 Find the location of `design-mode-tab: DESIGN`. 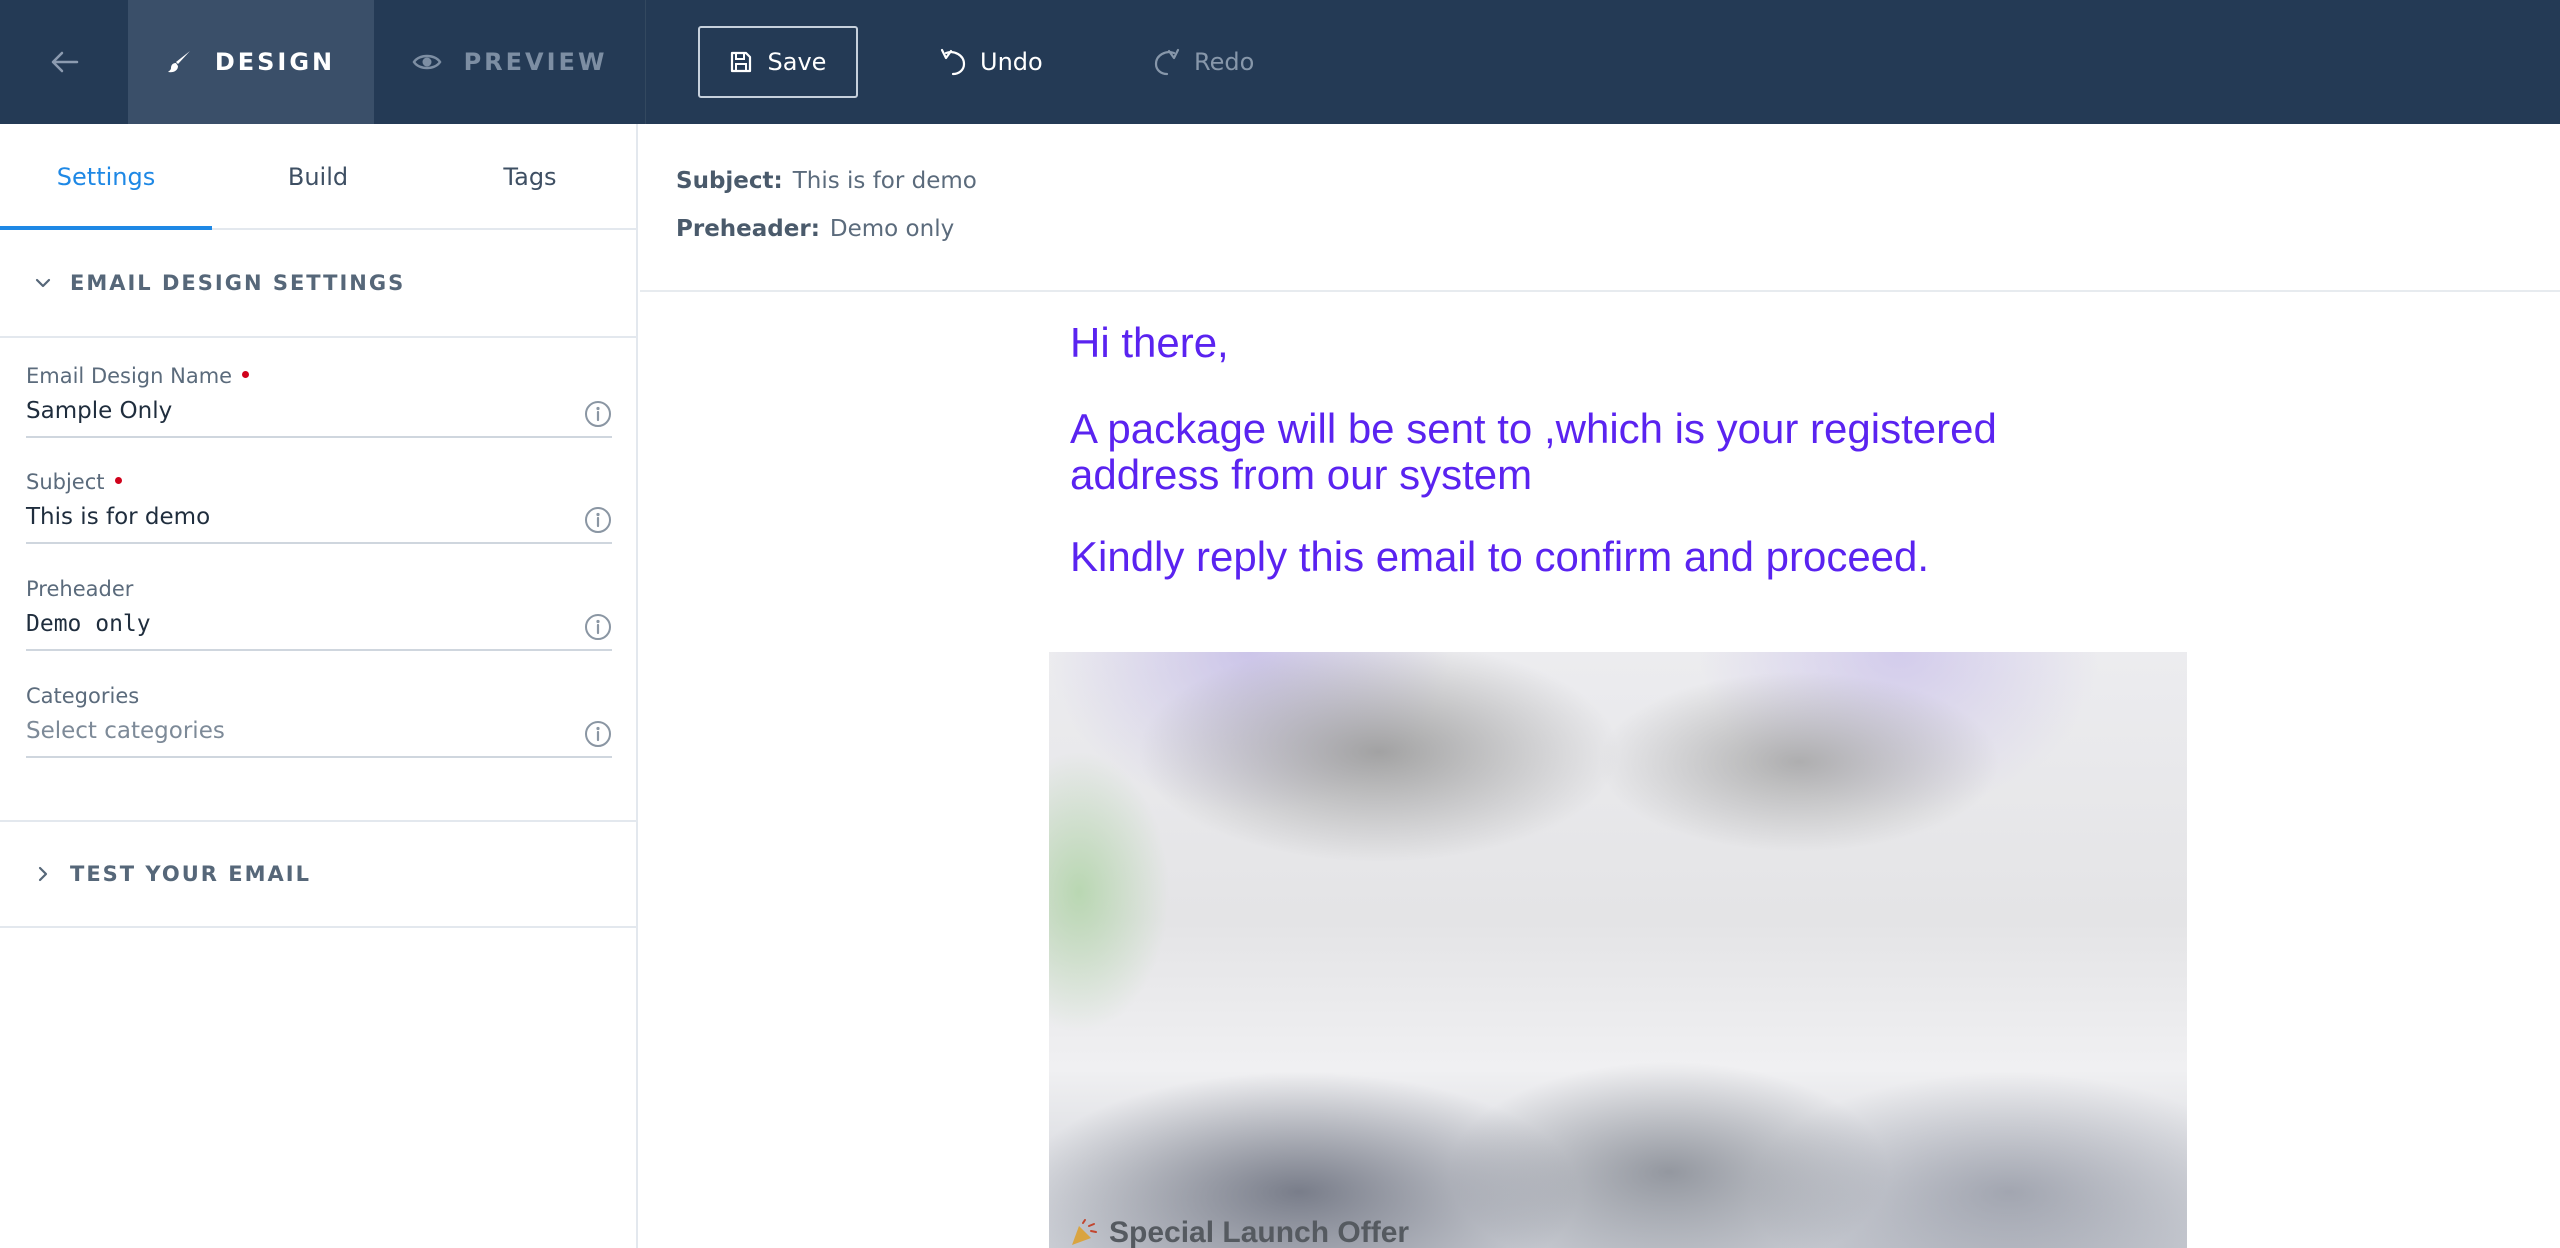

design-mode-tab: DESIGN is located at coordinates (251, 62).